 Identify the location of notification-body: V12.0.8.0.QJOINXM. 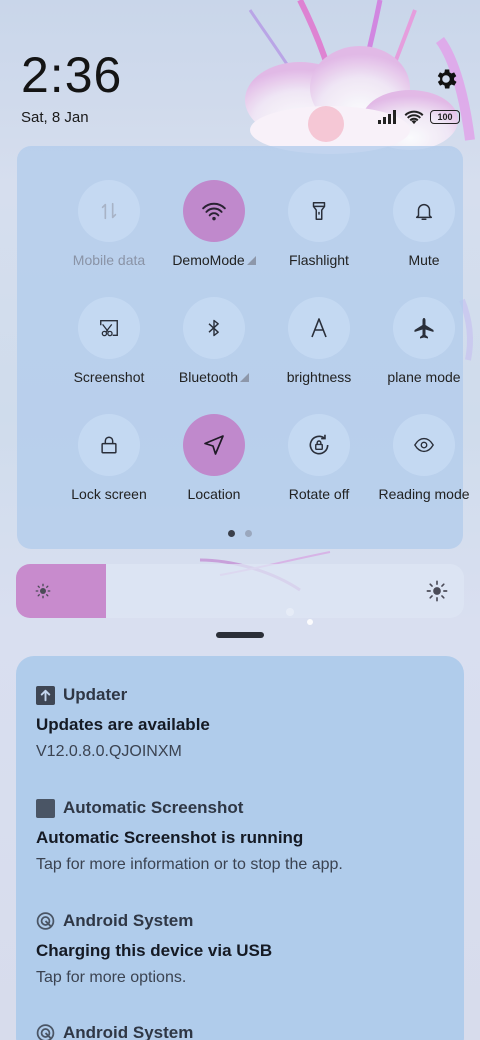
(109, 751).